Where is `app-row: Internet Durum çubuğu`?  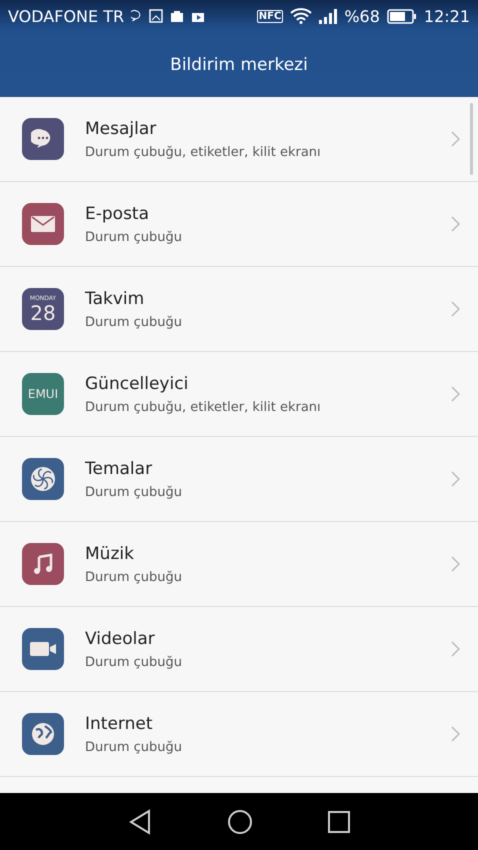 app-row: Internet Durum çubuğu is located at coordinates (239, 734).